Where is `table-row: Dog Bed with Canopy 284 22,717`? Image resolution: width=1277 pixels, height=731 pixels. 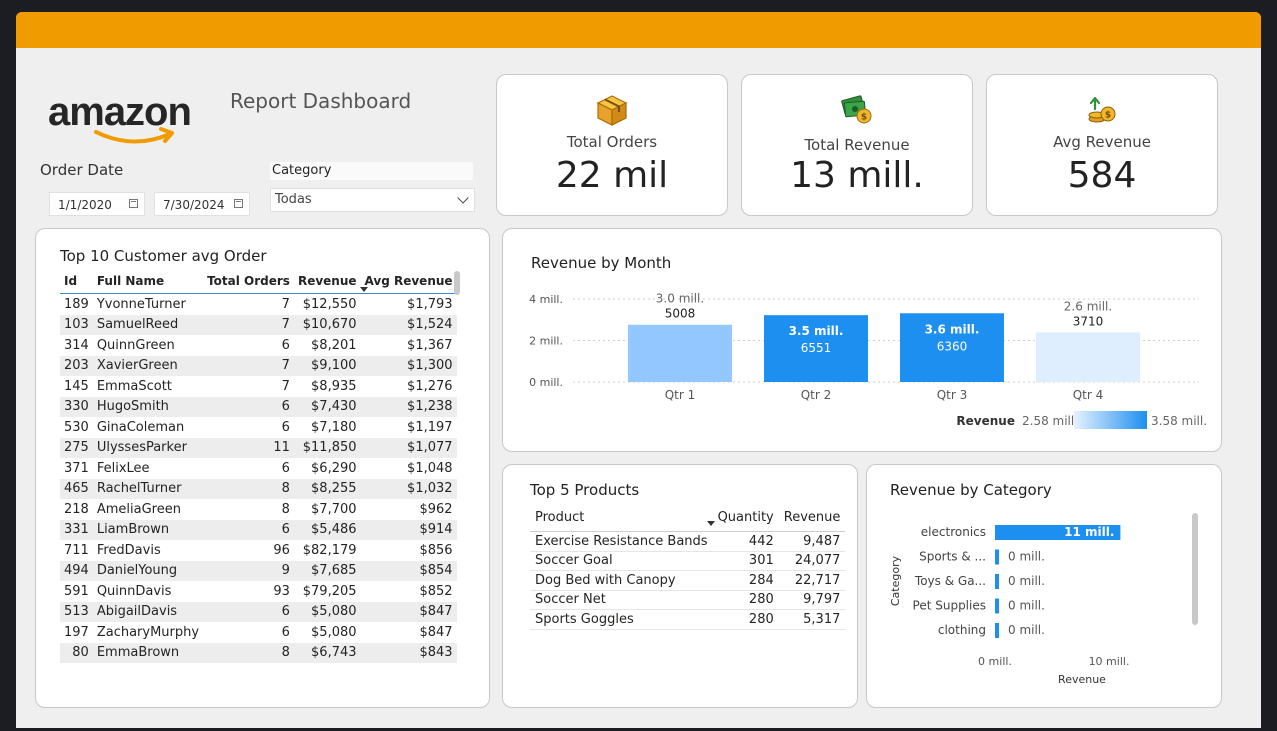
table-row: Dog Bed with Canopy 284 22,717 is located at coordinates (688, 580).